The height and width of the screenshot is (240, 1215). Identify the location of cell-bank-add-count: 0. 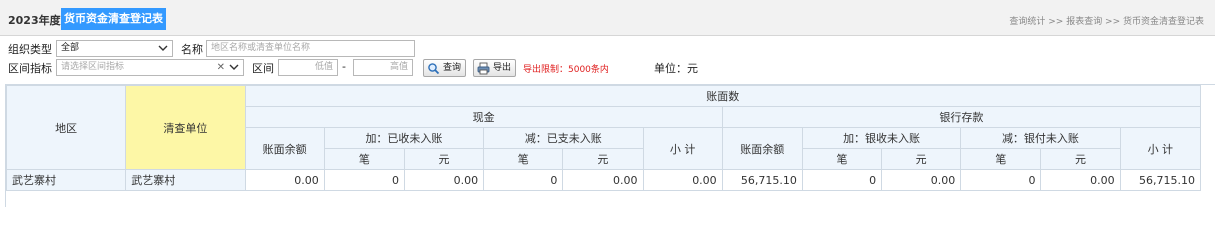
(842, 180).